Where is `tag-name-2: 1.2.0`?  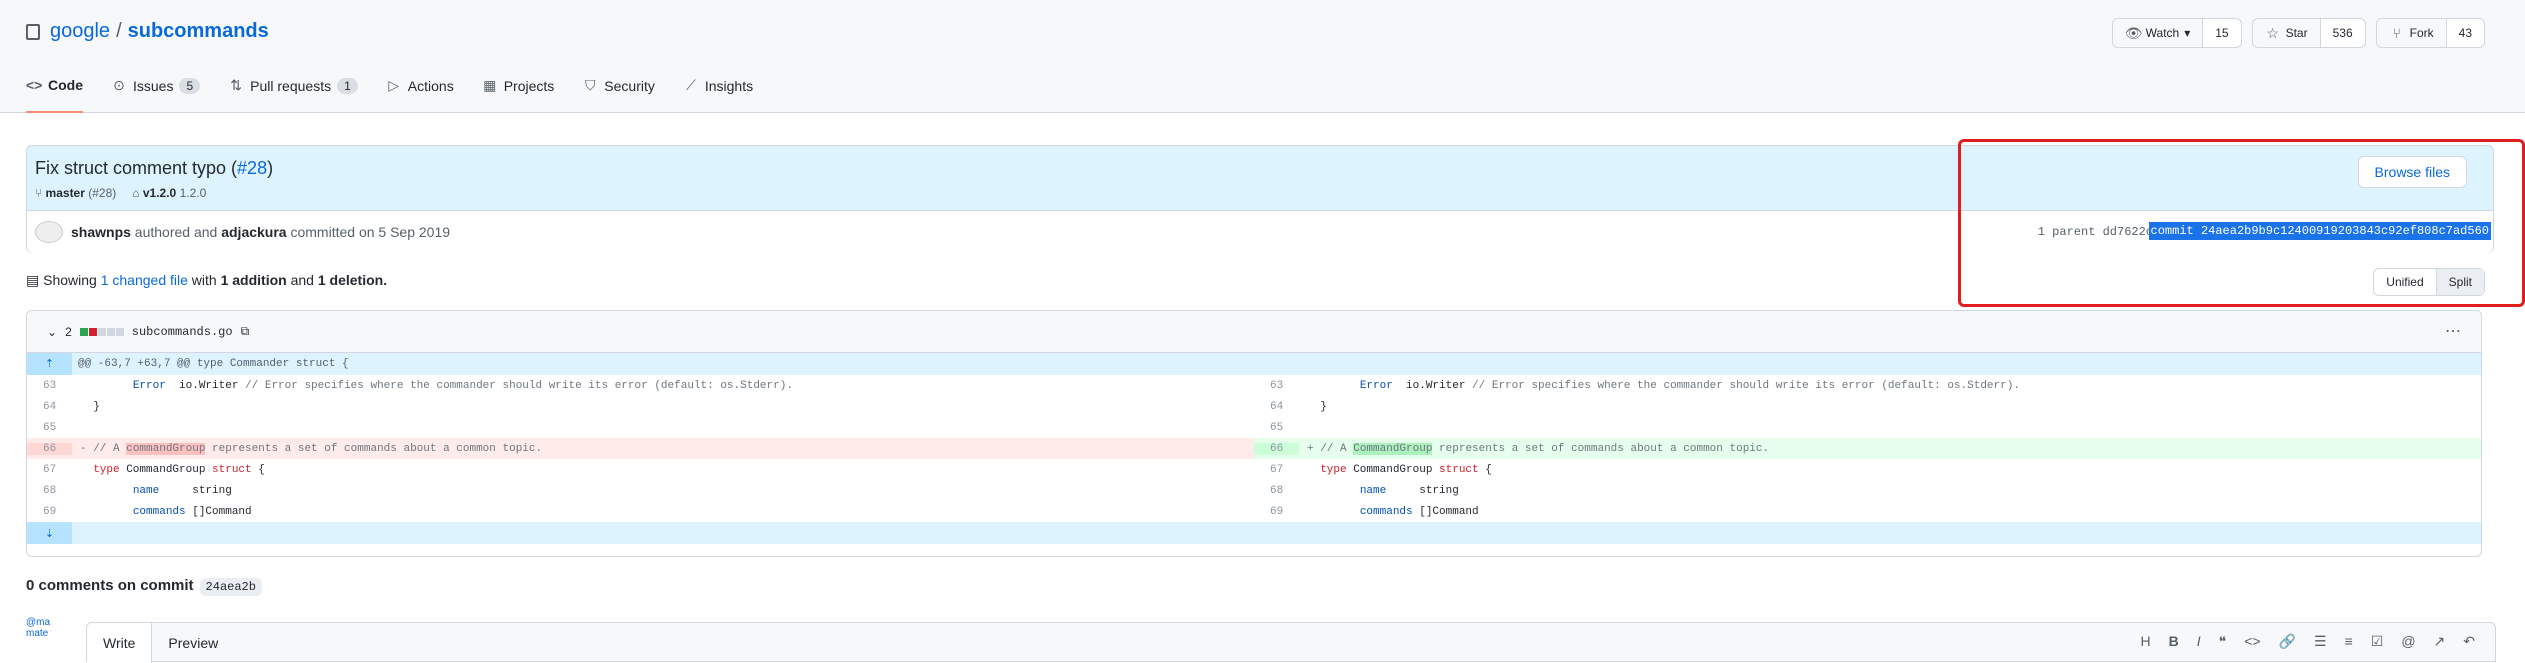
tag-name-2: 1.2.0 is located at coordinates (193, 193).